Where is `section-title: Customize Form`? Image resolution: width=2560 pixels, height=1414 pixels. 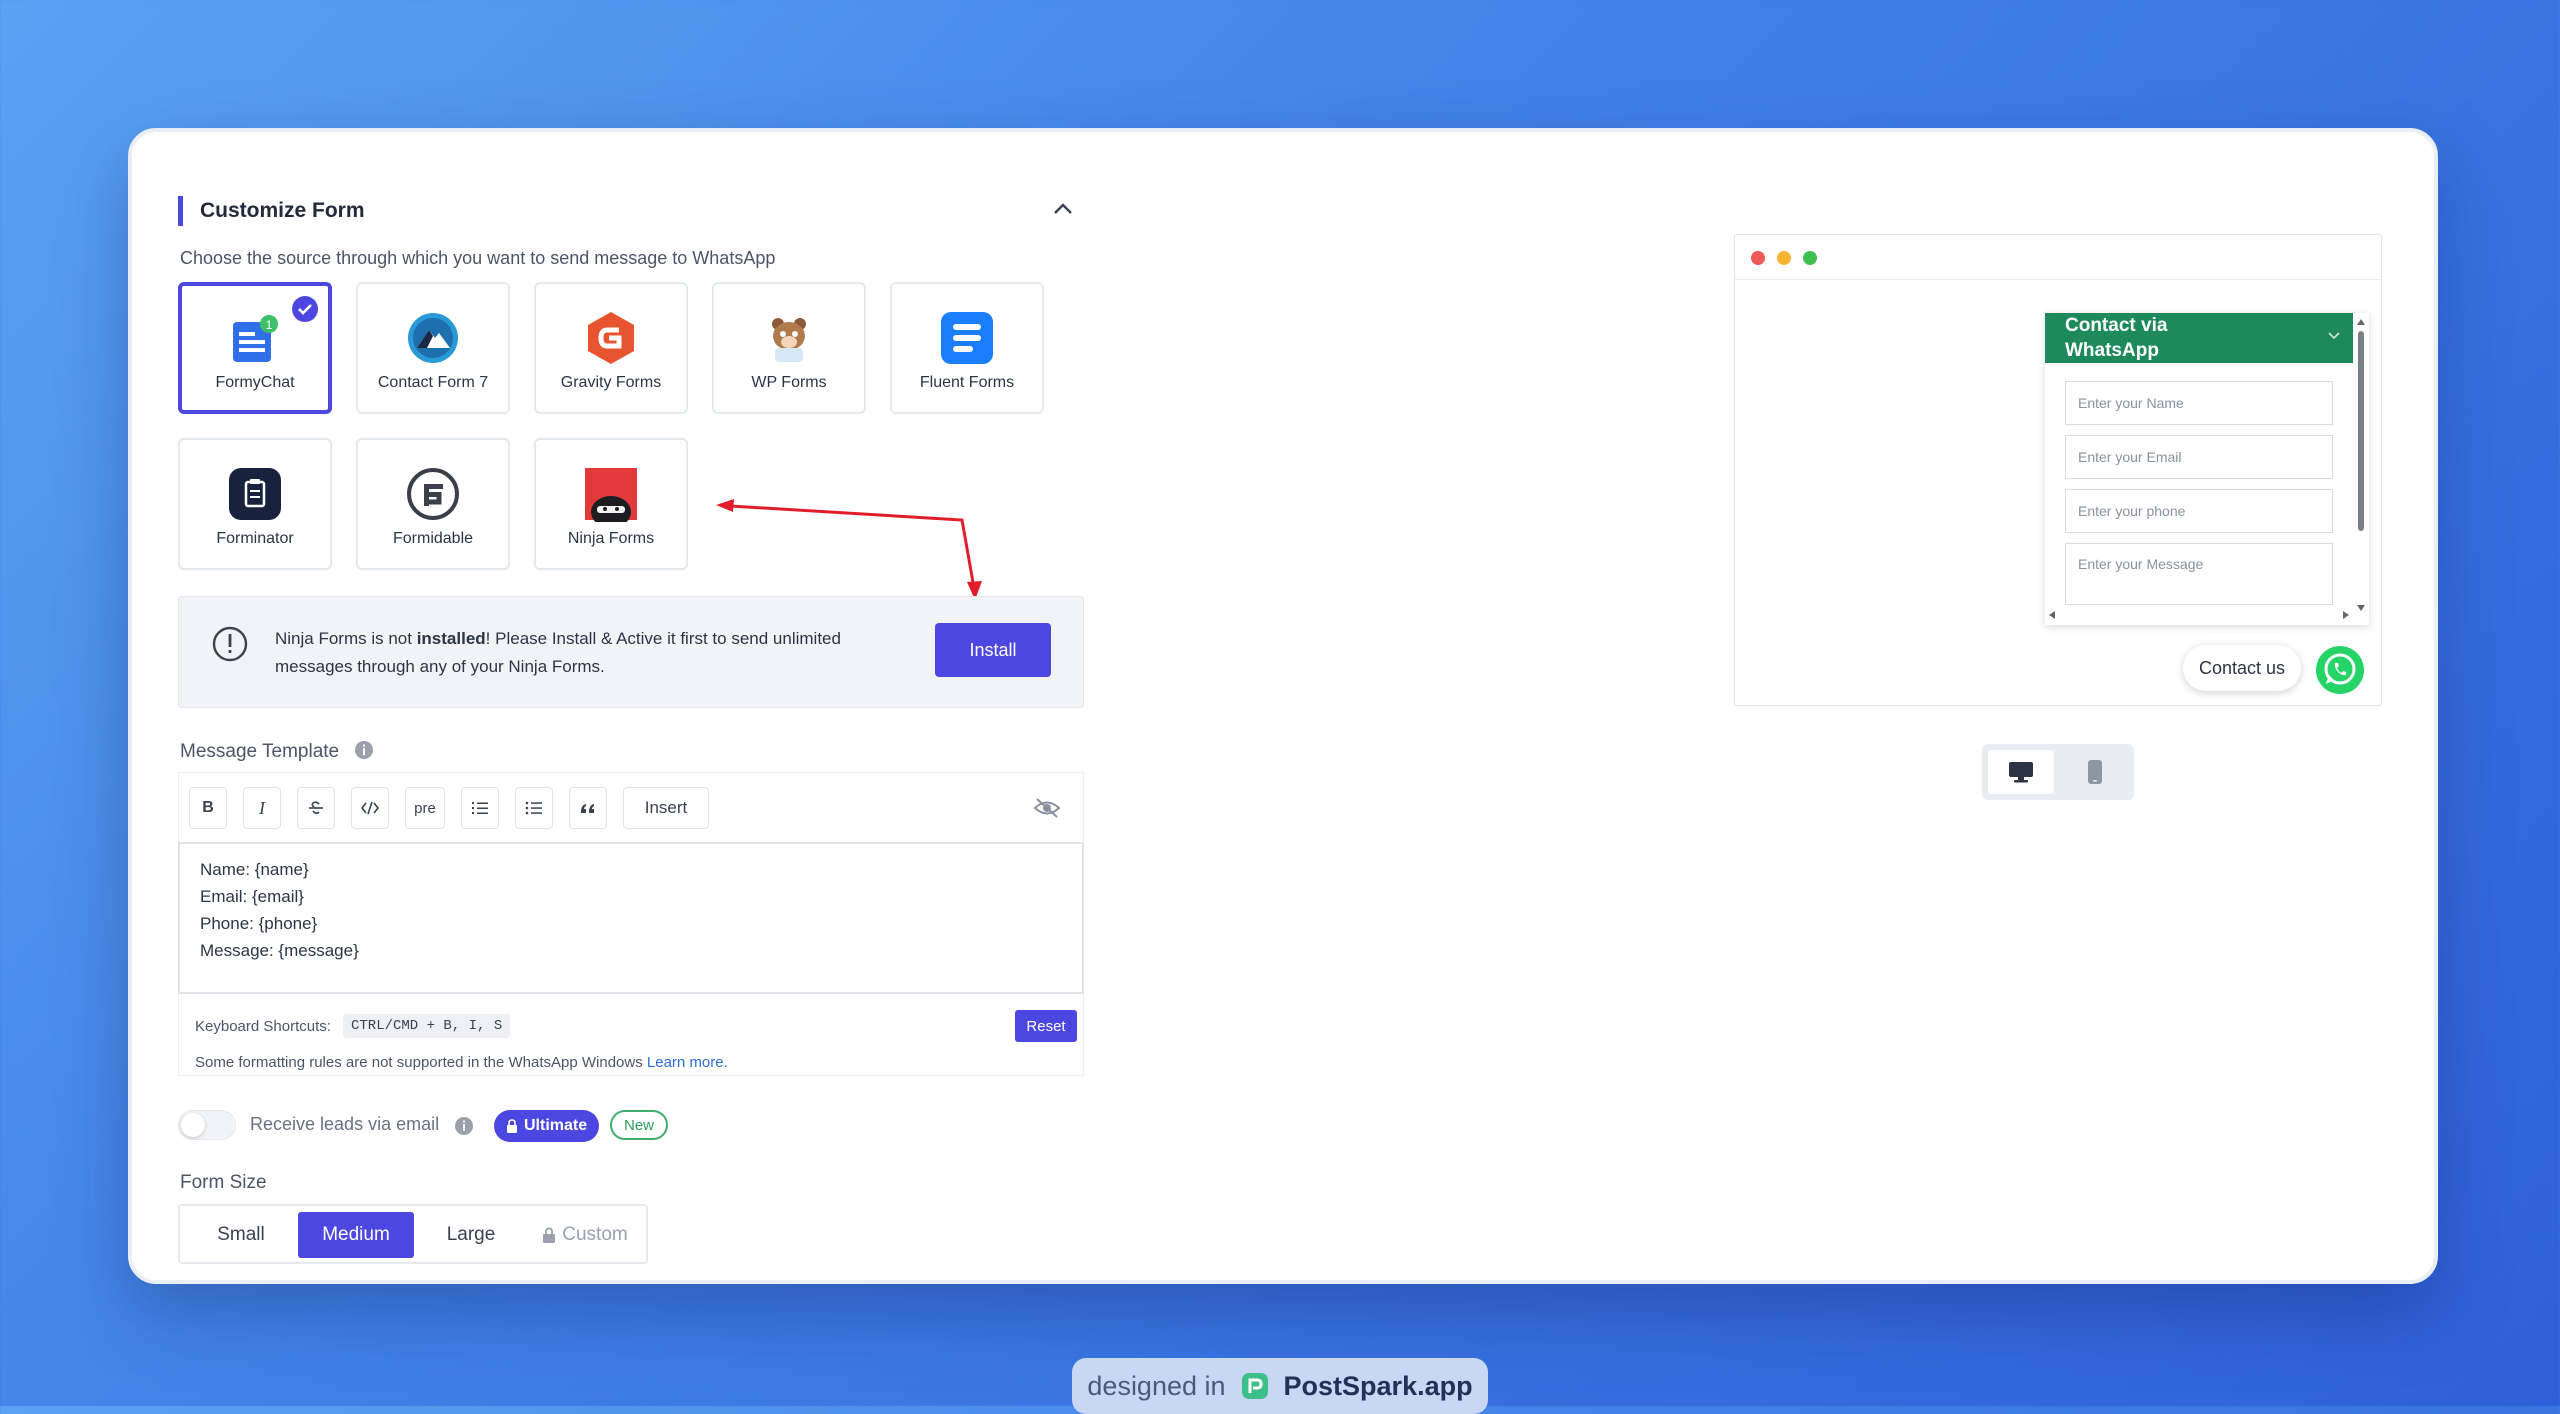 section-title: Customize Form is located at coordinates (271, 211).